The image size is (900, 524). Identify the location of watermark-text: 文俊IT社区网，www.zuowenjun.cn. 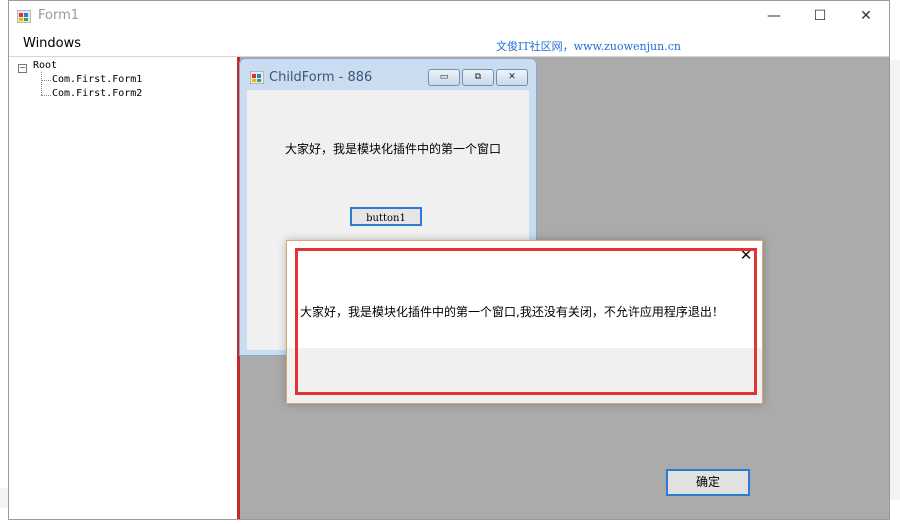
(588, 46).